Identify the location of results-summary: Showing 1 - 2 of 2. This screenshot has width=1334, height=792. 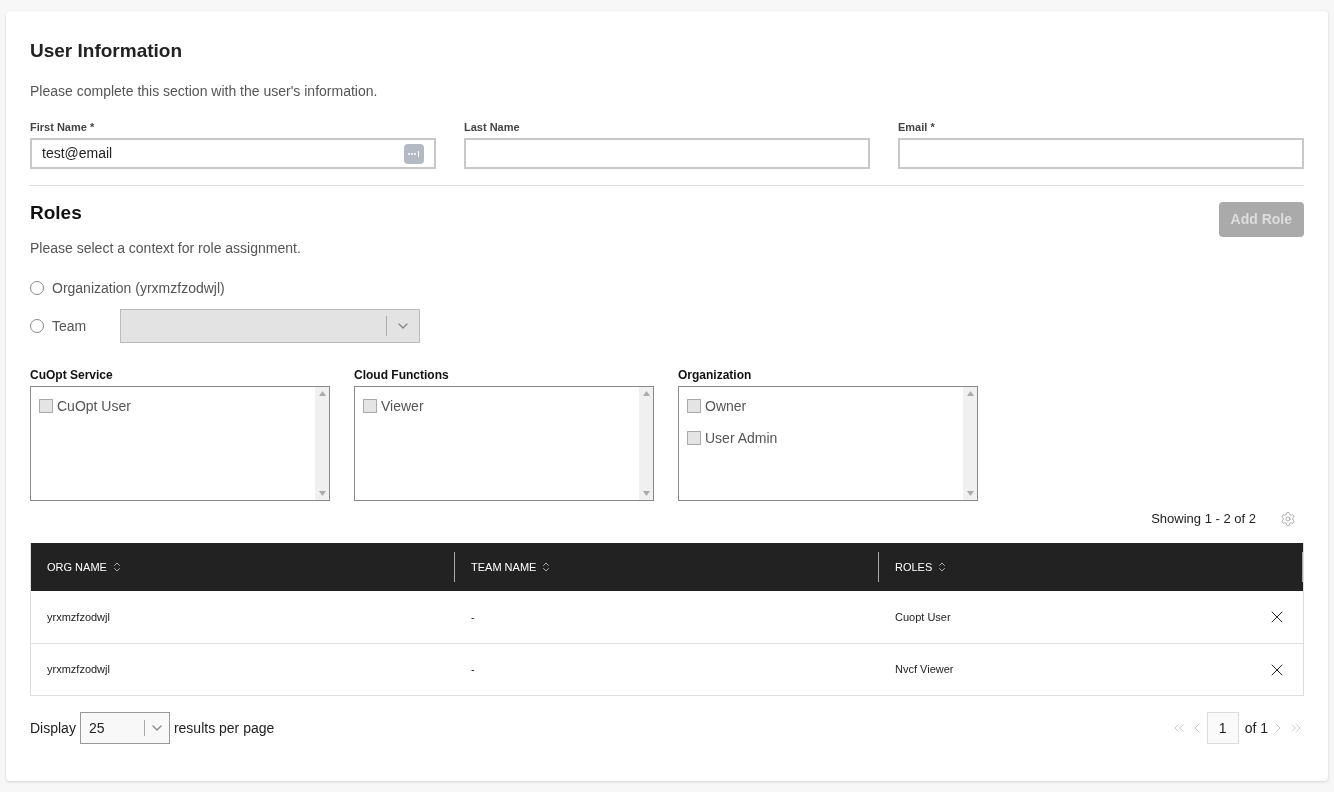
(1203, 519).